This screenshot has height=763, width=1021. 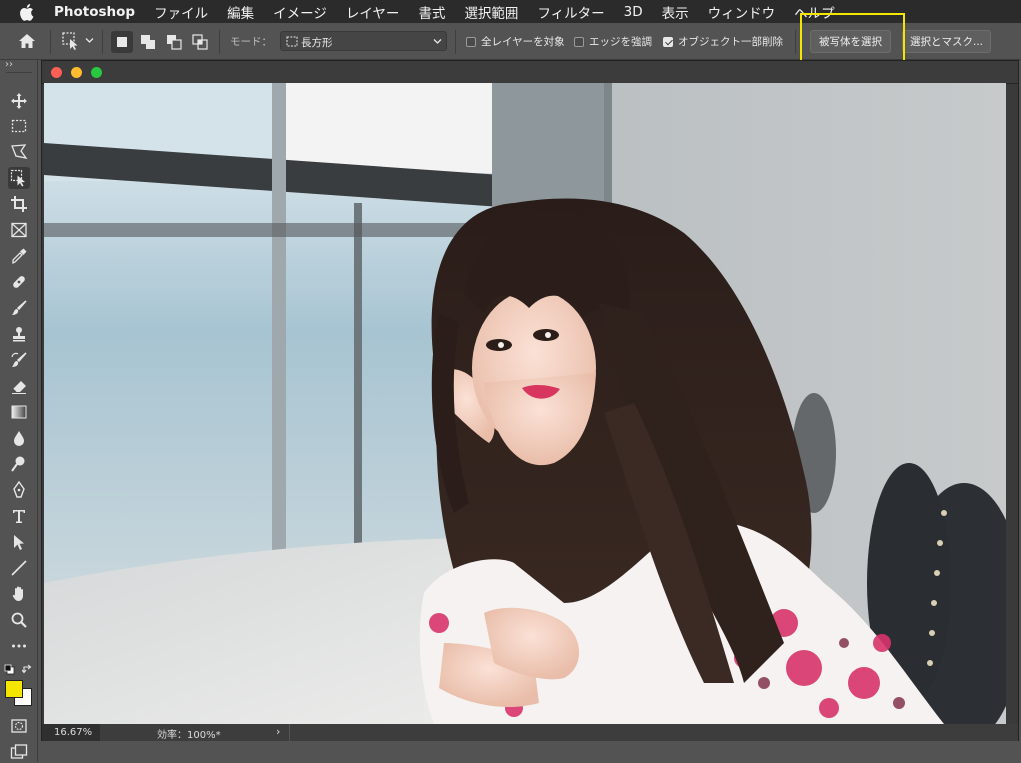 I want to click on healing-brush-tool, so click(x=19, y=282).